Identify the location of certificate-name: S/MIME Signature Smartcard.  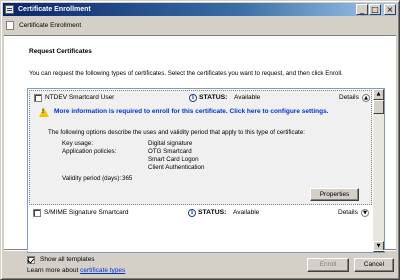
(86, 212).